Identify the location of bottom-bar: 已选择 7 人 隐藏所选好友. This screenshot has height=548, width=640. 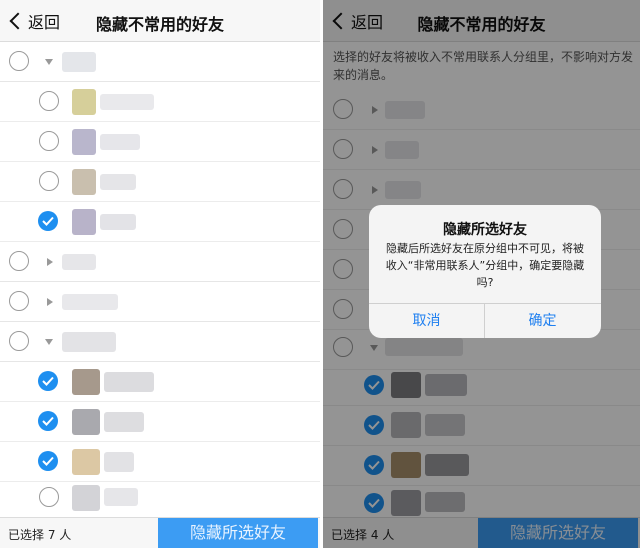
(160, 532).